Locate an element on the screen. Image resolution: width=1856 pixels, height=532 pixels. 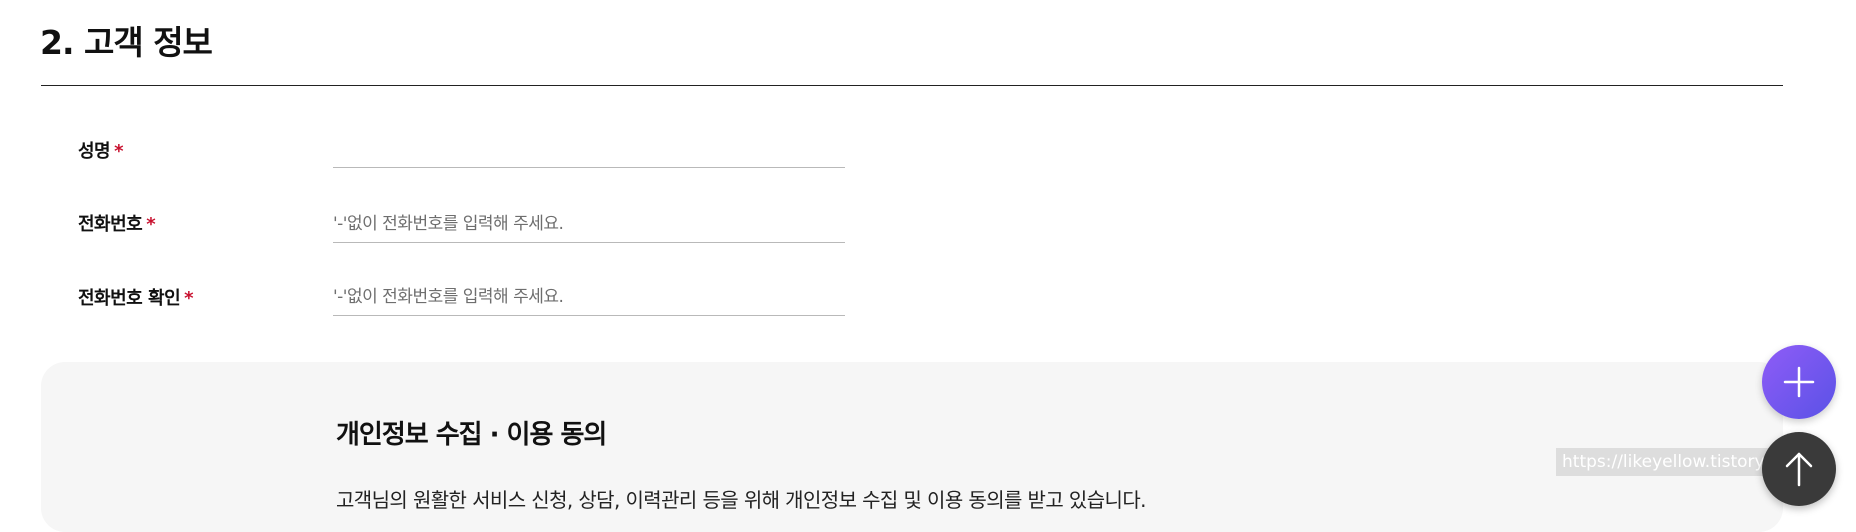
scroll-to-top-button is located at coordinates (1799, 469).